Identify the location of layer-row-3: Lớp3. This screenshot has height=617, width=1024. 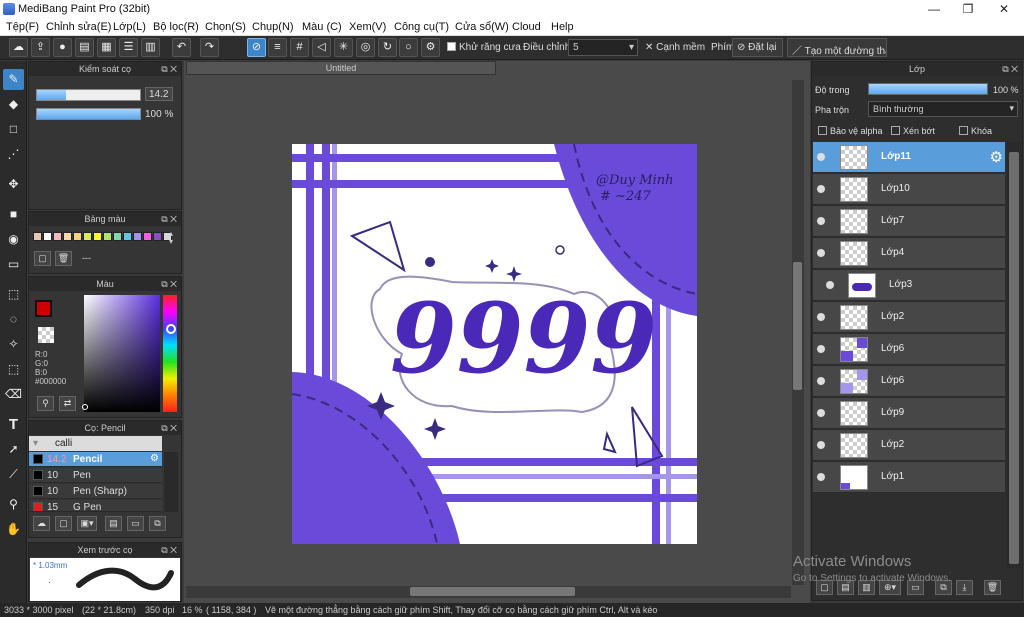
(909, 285).